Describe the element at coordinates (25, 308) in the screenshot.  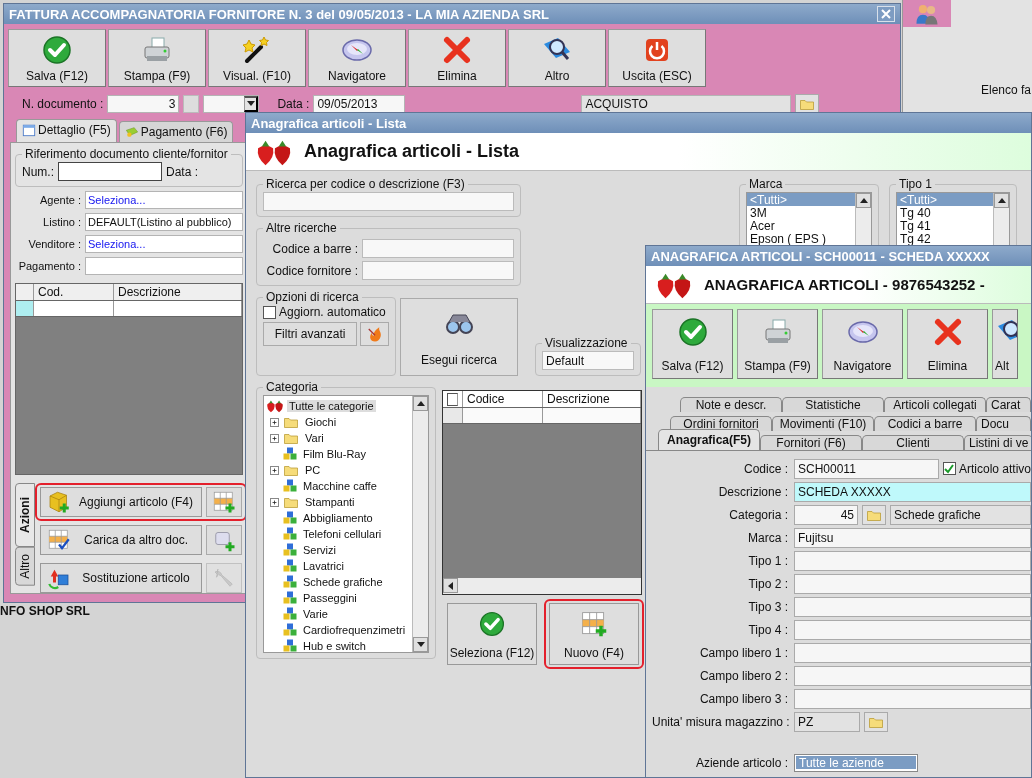
I see `row-selector` at that location.